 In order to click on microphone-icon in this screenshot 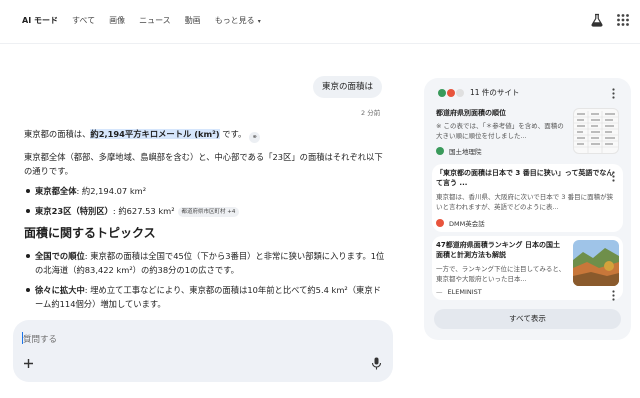, I will do `click(376, 363)`.